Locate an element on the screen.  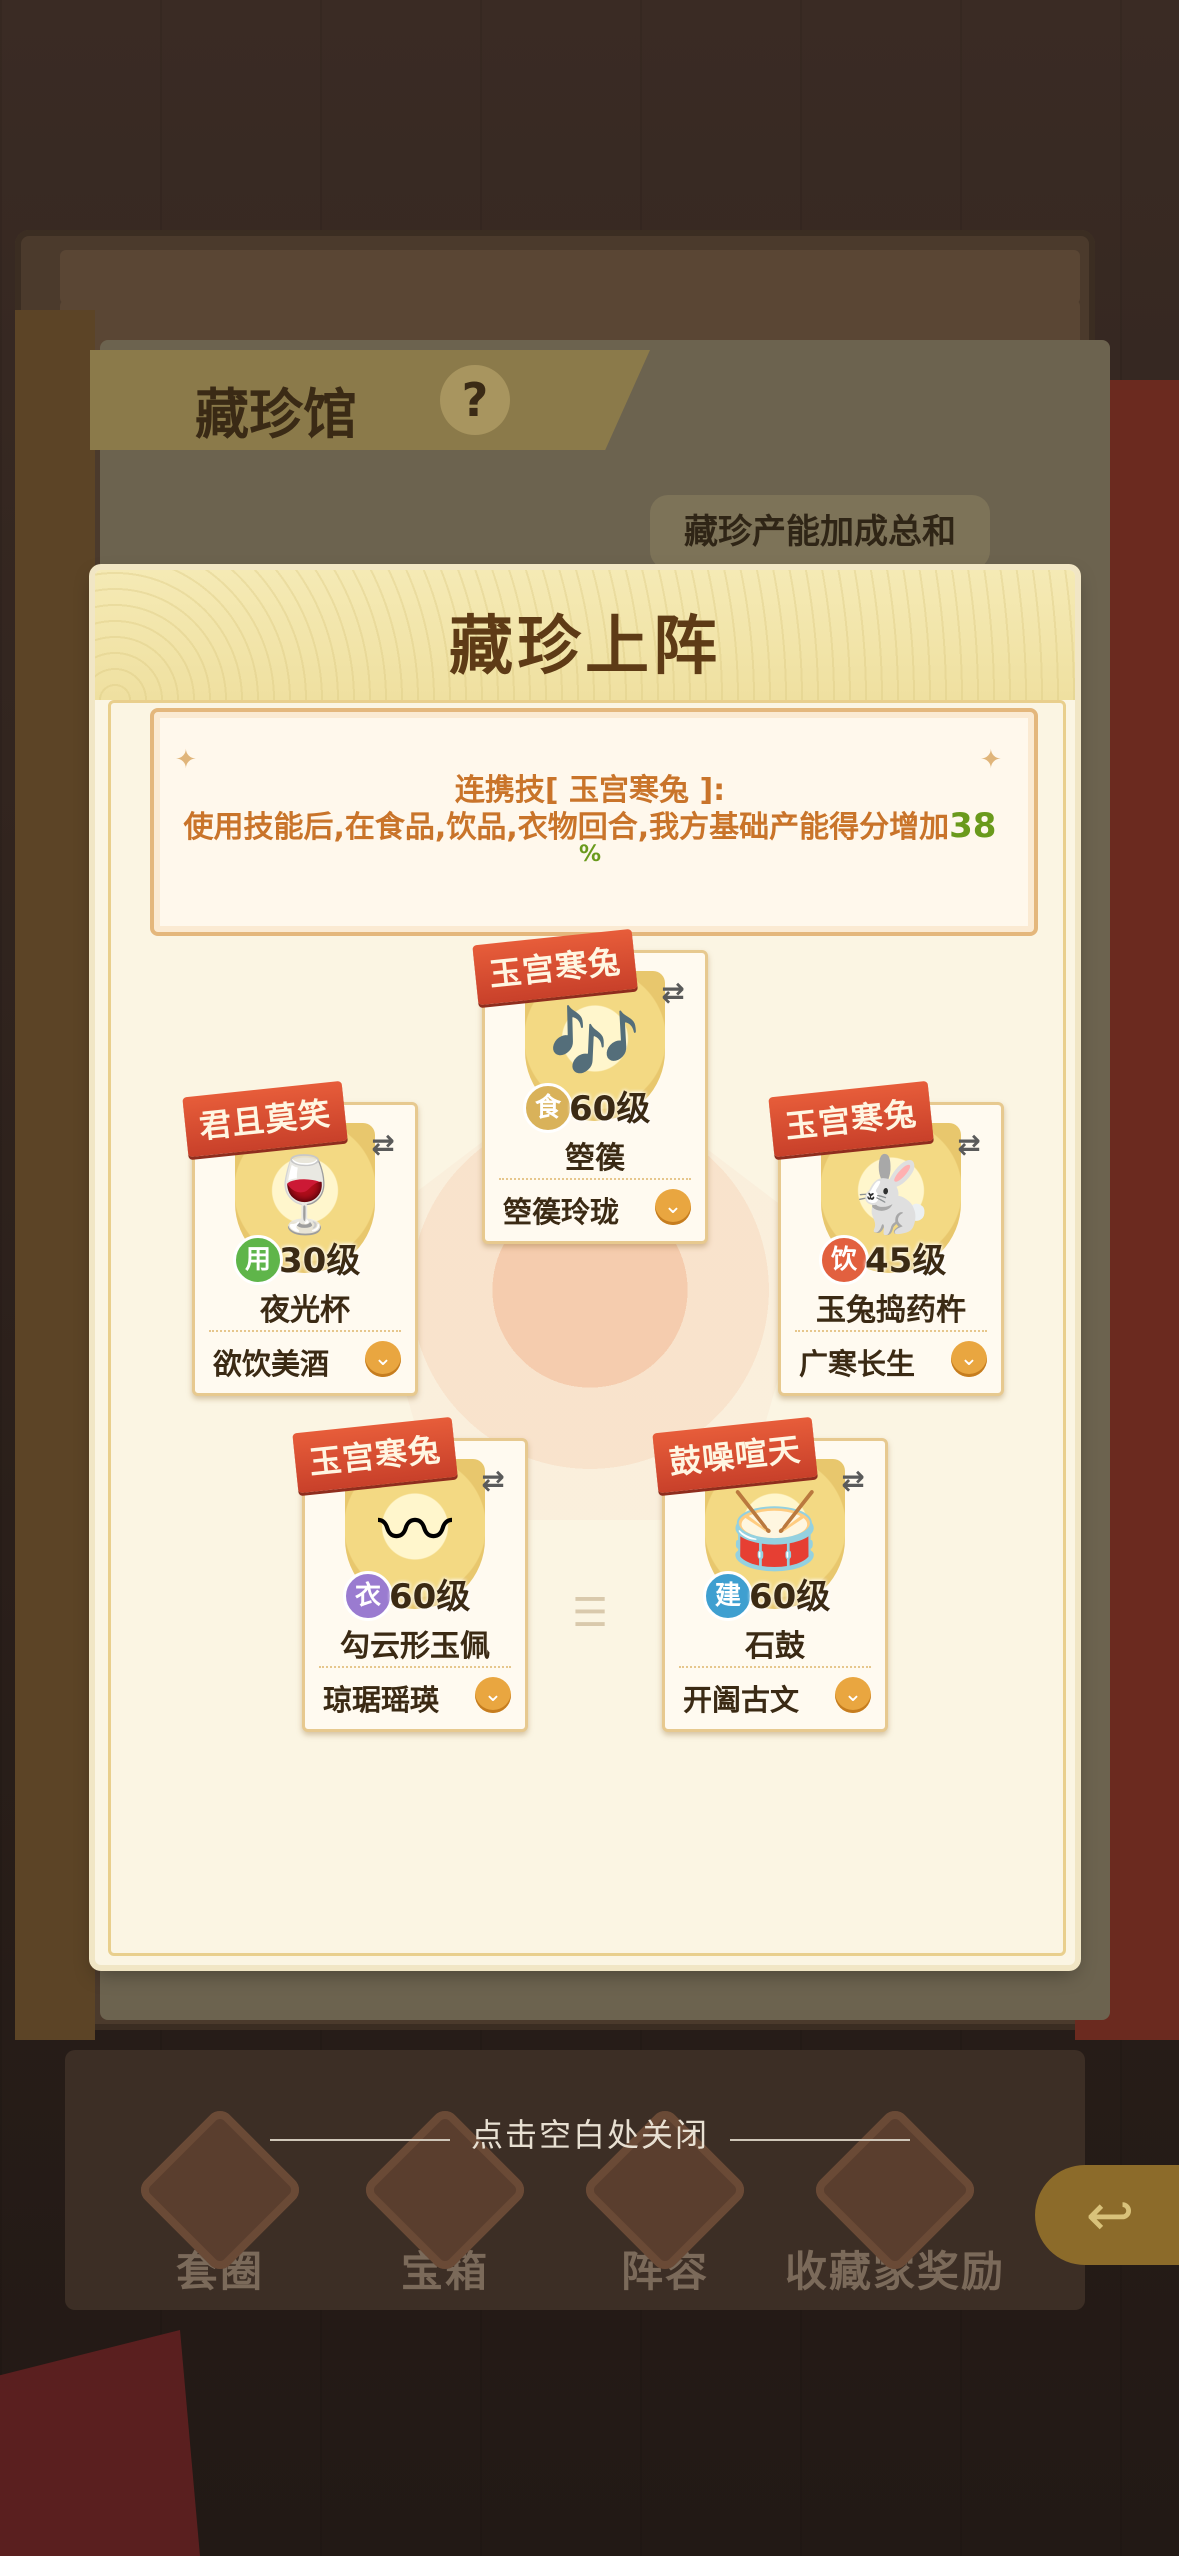
cup-icon: 🍷 is located at coordinates (305, 1195).